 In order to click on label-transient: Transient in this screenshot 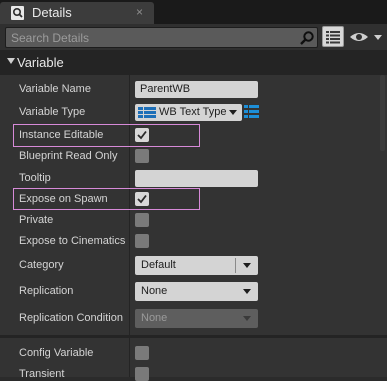, I will do `click(42, 374)`.